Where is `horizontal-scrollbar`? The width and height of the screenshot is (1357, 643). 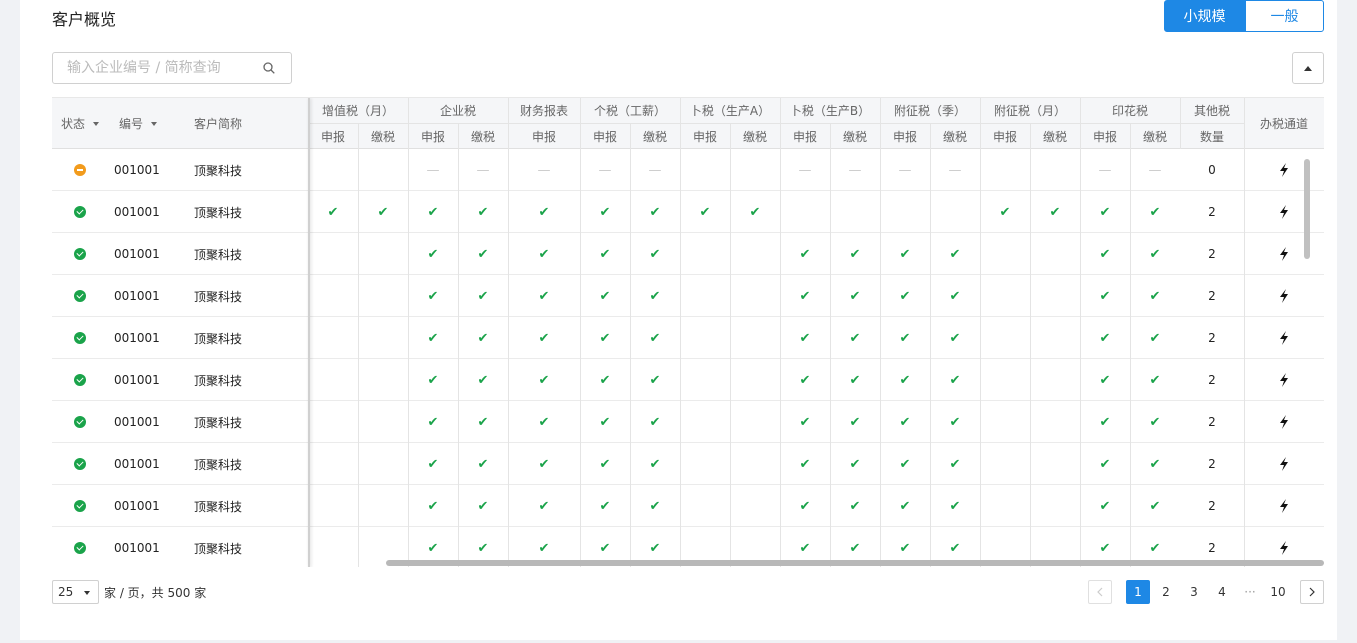 horizontal-scrollbar is located at coordinates (855, 563).